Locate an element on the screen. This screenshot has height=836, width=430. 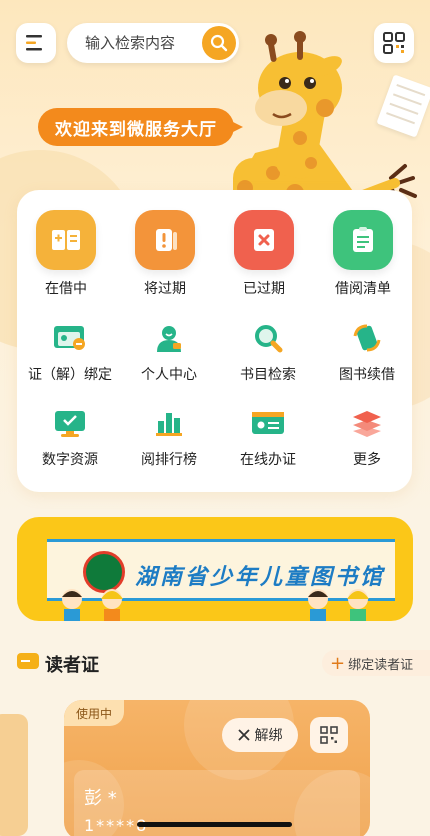
plus-icon: + is located at coordinates (338, 663).